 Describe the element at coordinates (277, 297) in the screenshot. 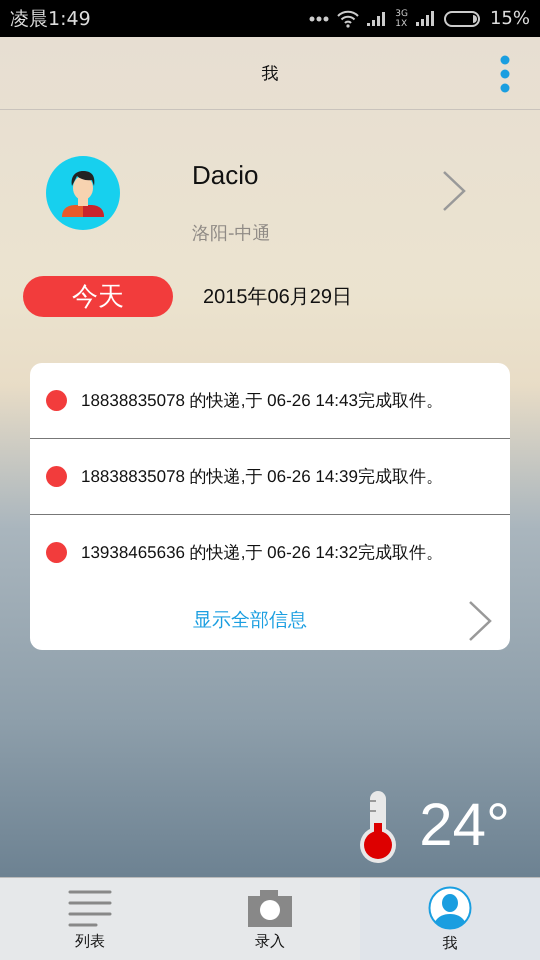

I see `date-text: 2015年06月29日` at that location.